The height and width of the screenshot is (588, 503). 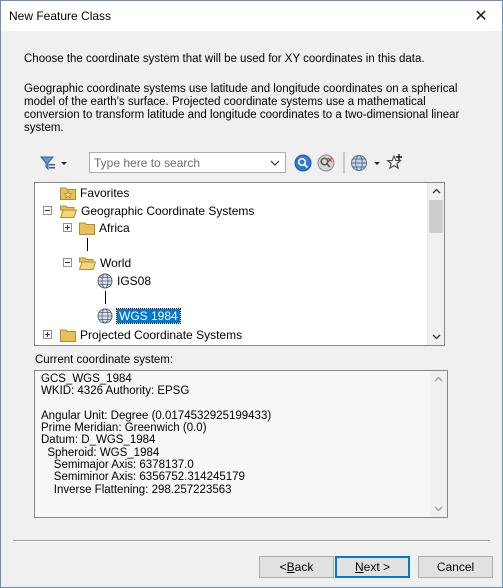 What do you see at coordinates (156, 404) in the screenshot?
I see `detail-line` at bounding box center [156, 404].